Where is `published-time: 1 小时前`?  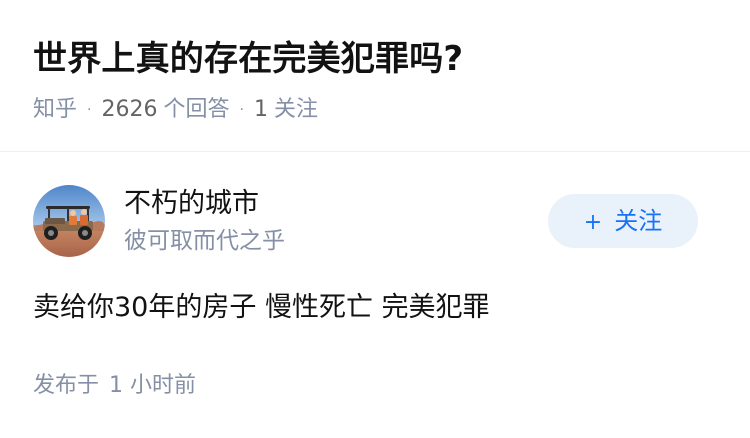 published-time: 1 小时前 is located at coordinates (153, 385).